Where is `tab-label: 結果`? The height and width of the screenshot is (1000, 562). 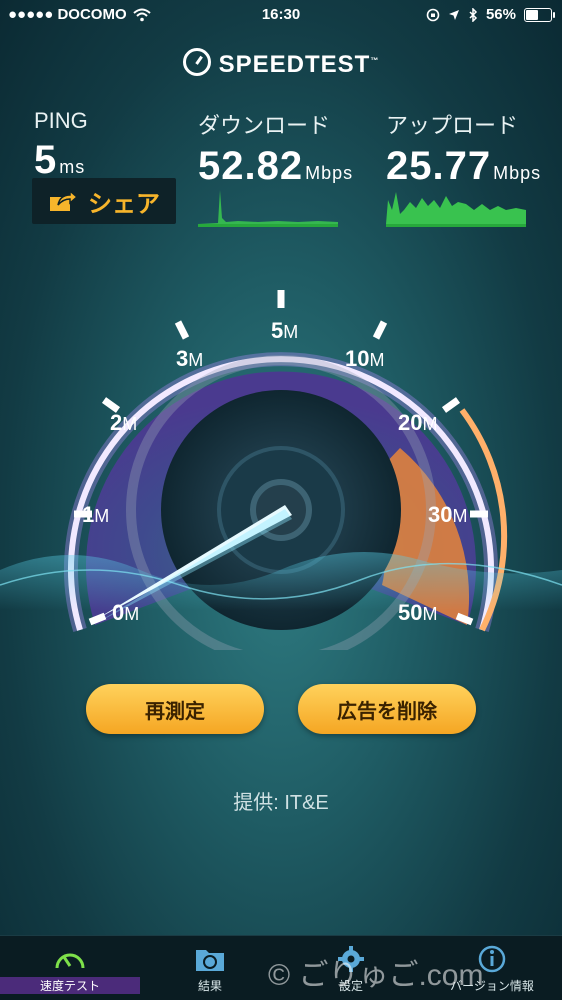
tab-label: 結果 is located at coordinates (209, 986).